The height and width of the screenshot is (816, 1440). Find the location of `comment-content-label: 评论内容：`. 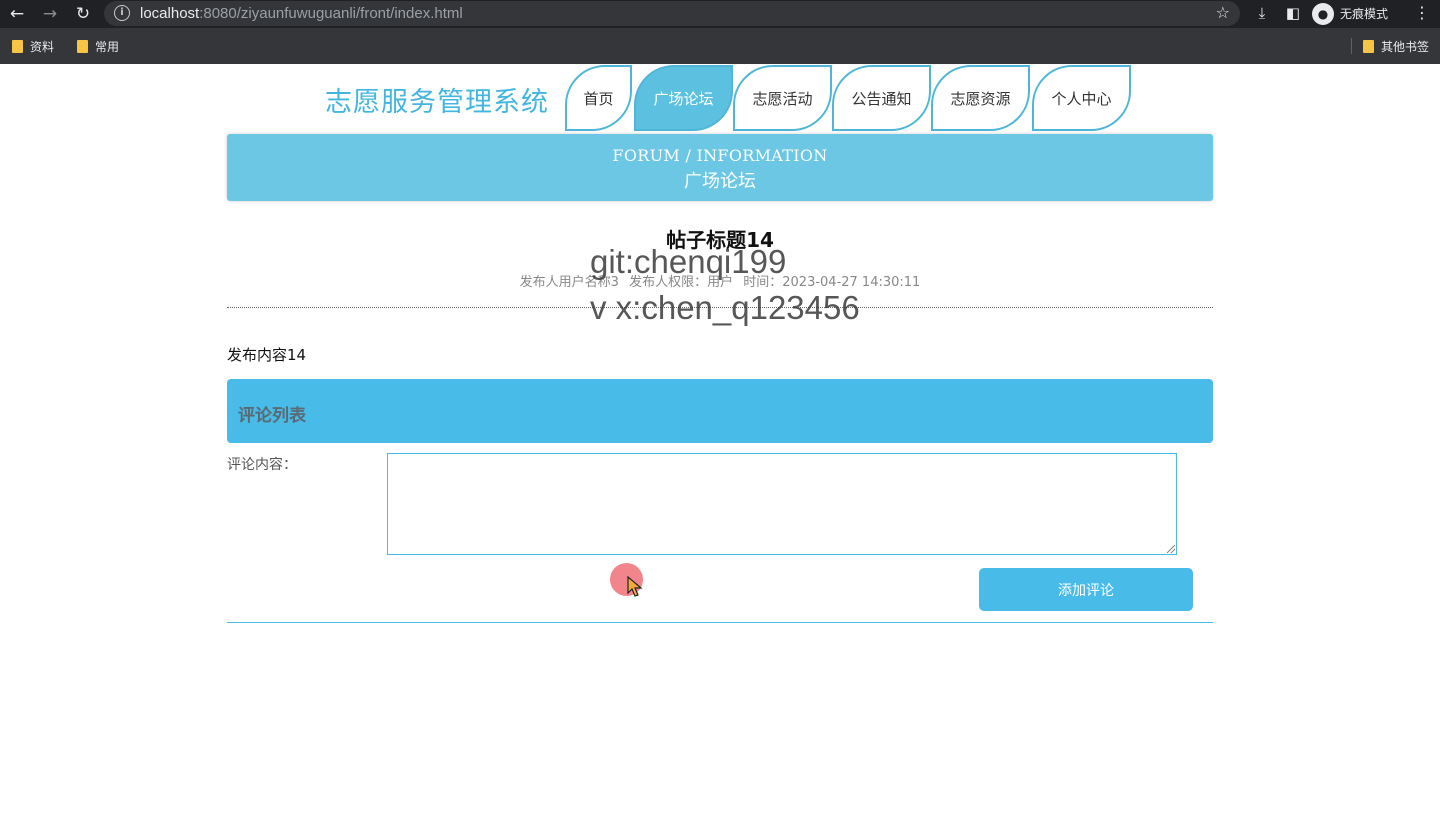

comment-content-label: 评论内容： is located at coordinates (262, 465).